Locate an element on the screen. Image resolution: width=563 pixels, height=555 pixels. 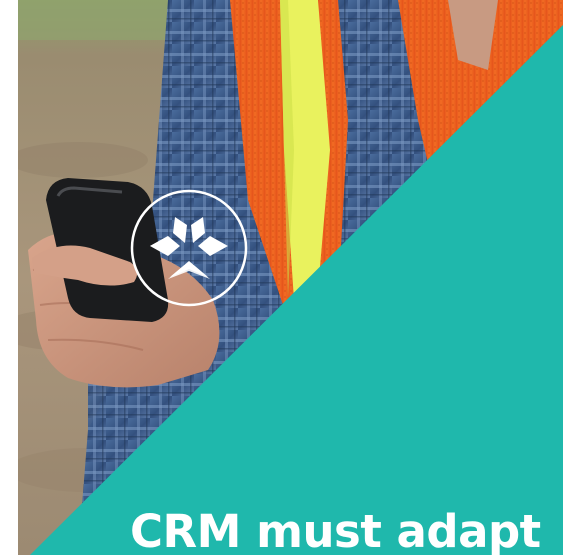
headline: CRM must adapt is located at coordinates (335, 530).